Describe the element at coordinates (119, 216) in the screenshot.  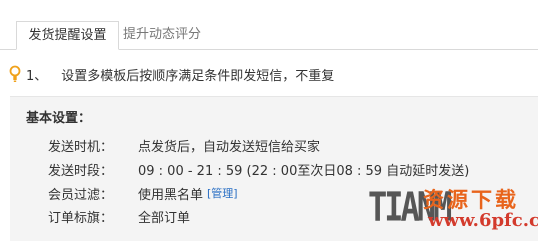
I see `order-flag-row: 订单标旗： 全部订单` at that location.